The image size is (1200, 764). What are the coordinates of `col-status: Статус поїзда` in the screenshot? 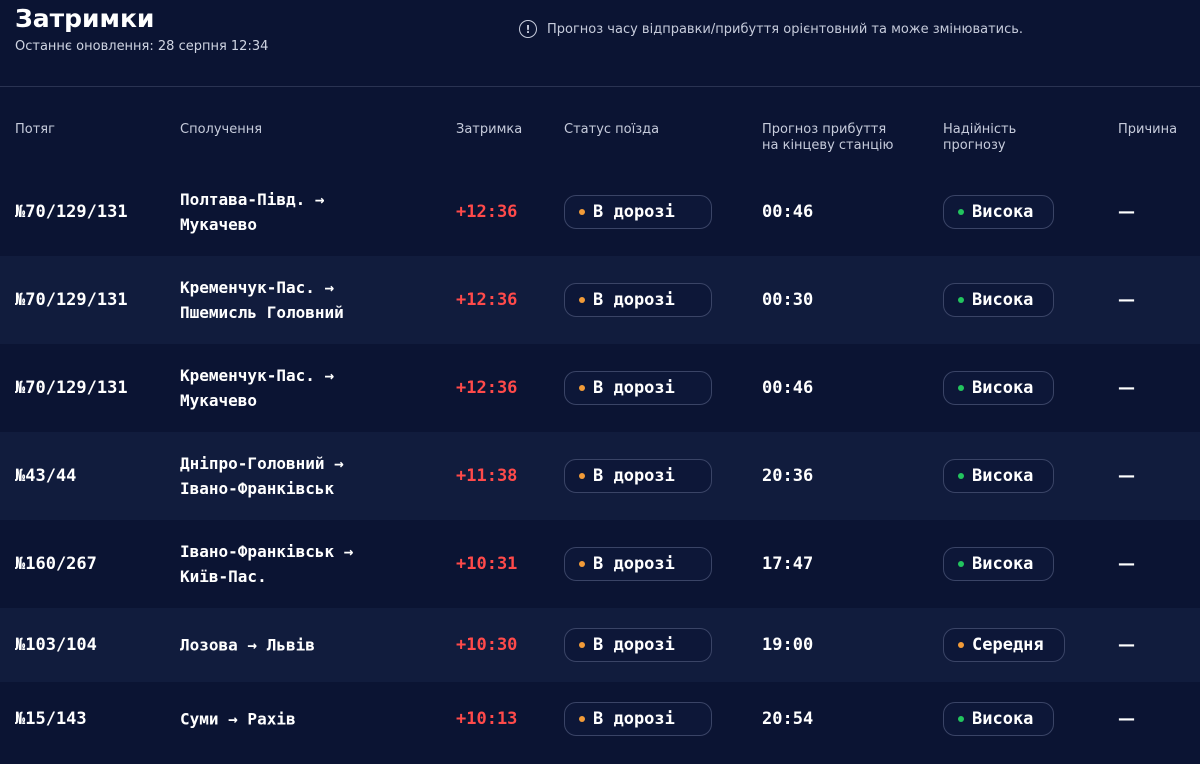 It's located at (611, 130).